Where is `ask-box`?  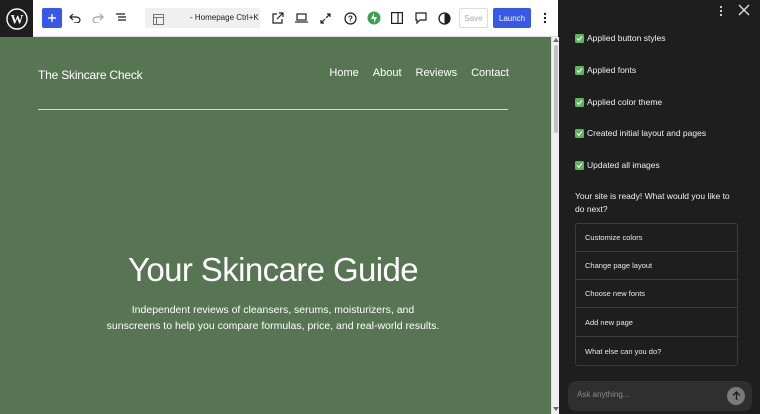 ask-box is located at coordinates (660, 396).